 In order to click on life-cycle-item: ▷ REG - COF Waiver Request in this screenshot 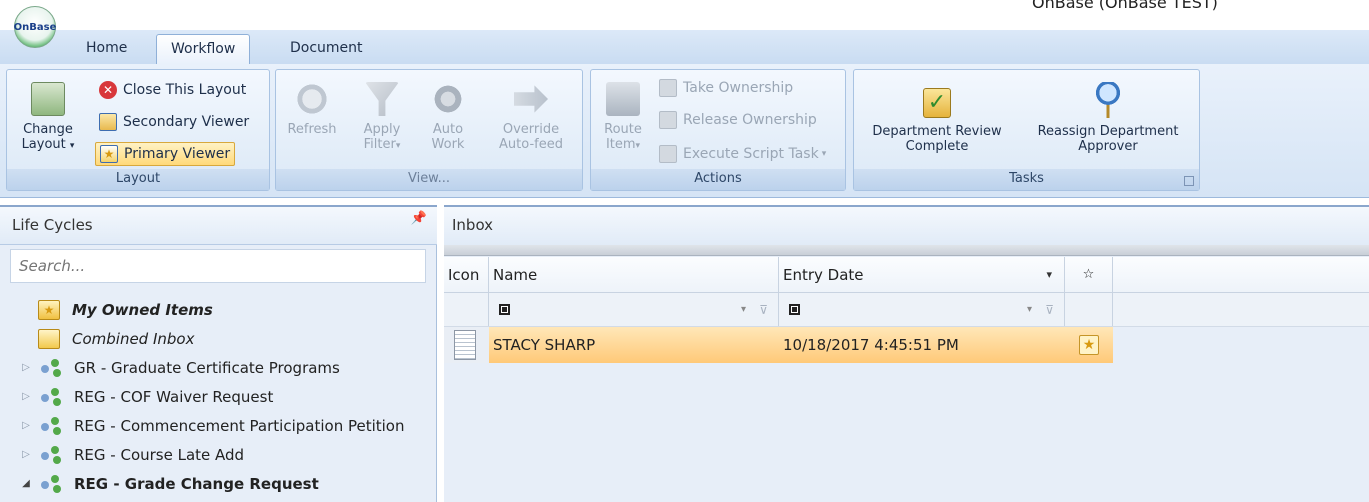, I will do `click(218, 396)`.